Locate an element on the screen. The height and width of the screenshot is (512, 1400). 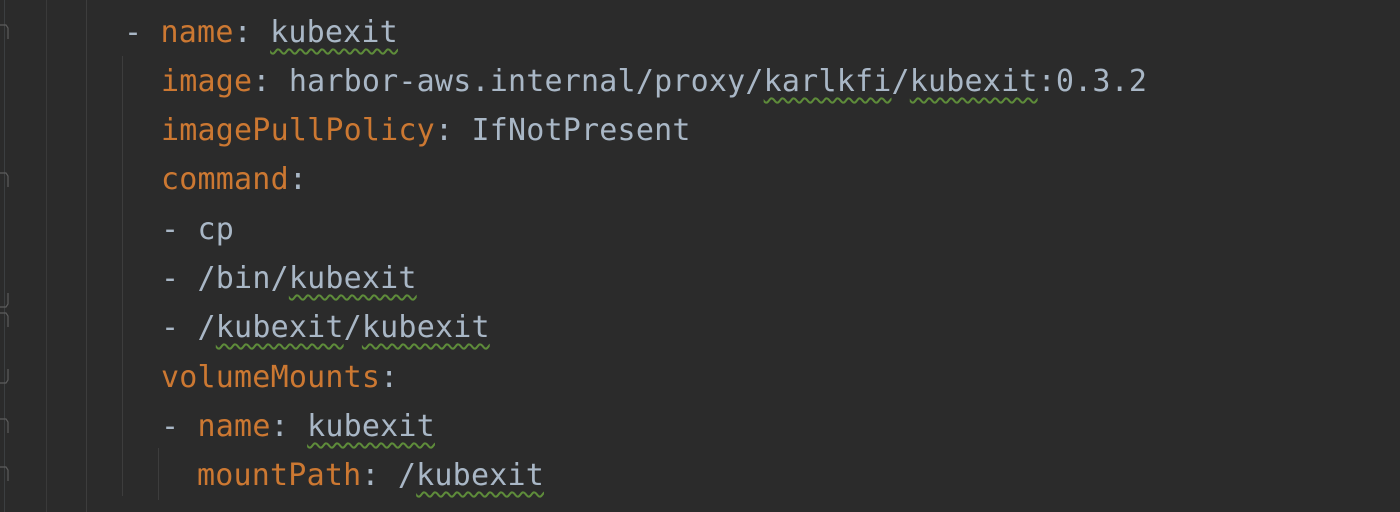
code-line-10: mountPath: /kubexit is located at coordinates (370, 475).